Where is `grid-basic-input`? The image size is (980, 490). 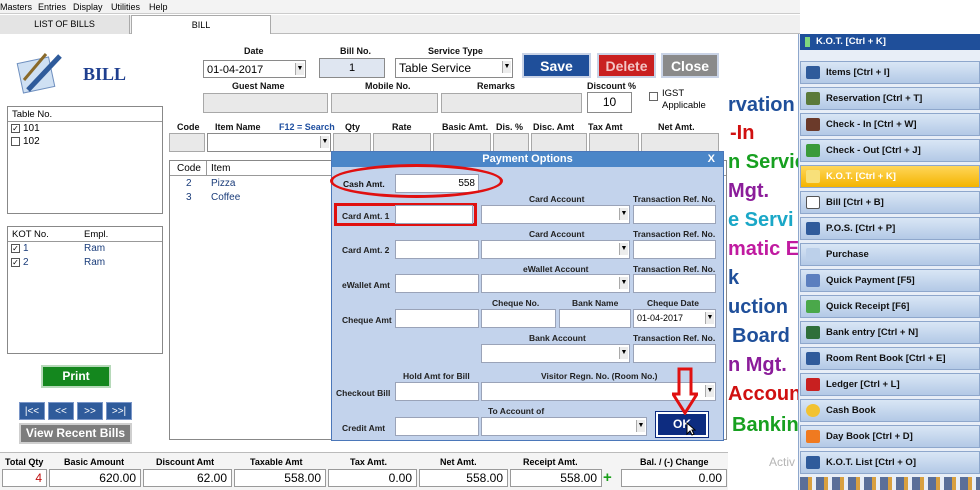
grid-basic-input is located at coordinates (462, 142).